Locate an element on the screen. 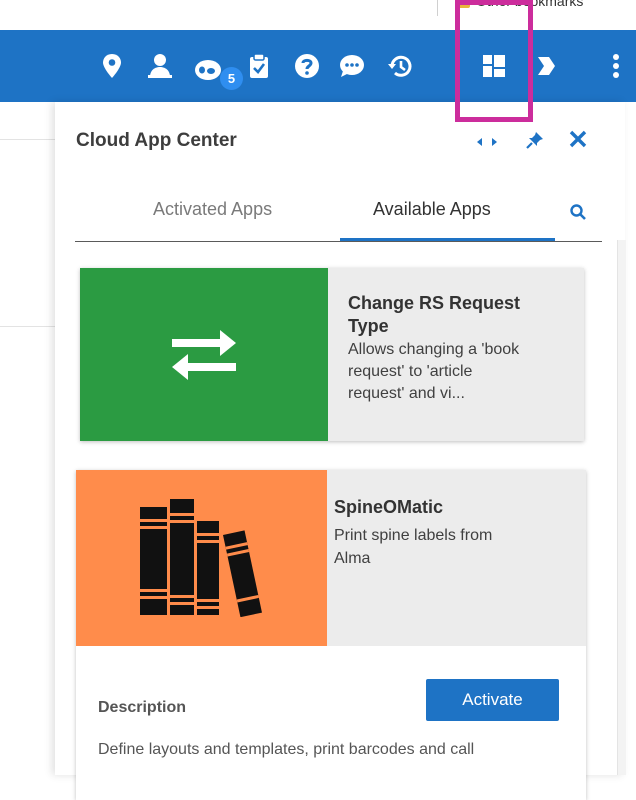 Image resolution: width=636 pixels, height=800 pixels. clipboard-button is located at coordinates (259, 66).